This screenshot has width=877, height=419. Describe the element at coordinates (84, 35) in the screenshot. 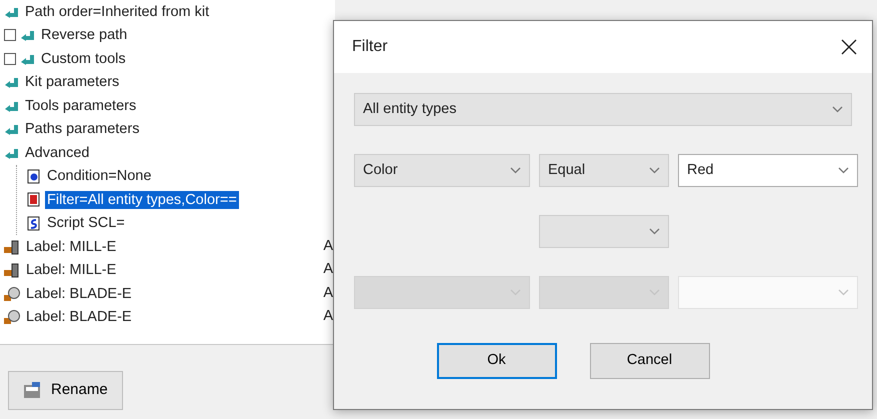

I see `tree-item: Reverse path` at that location.